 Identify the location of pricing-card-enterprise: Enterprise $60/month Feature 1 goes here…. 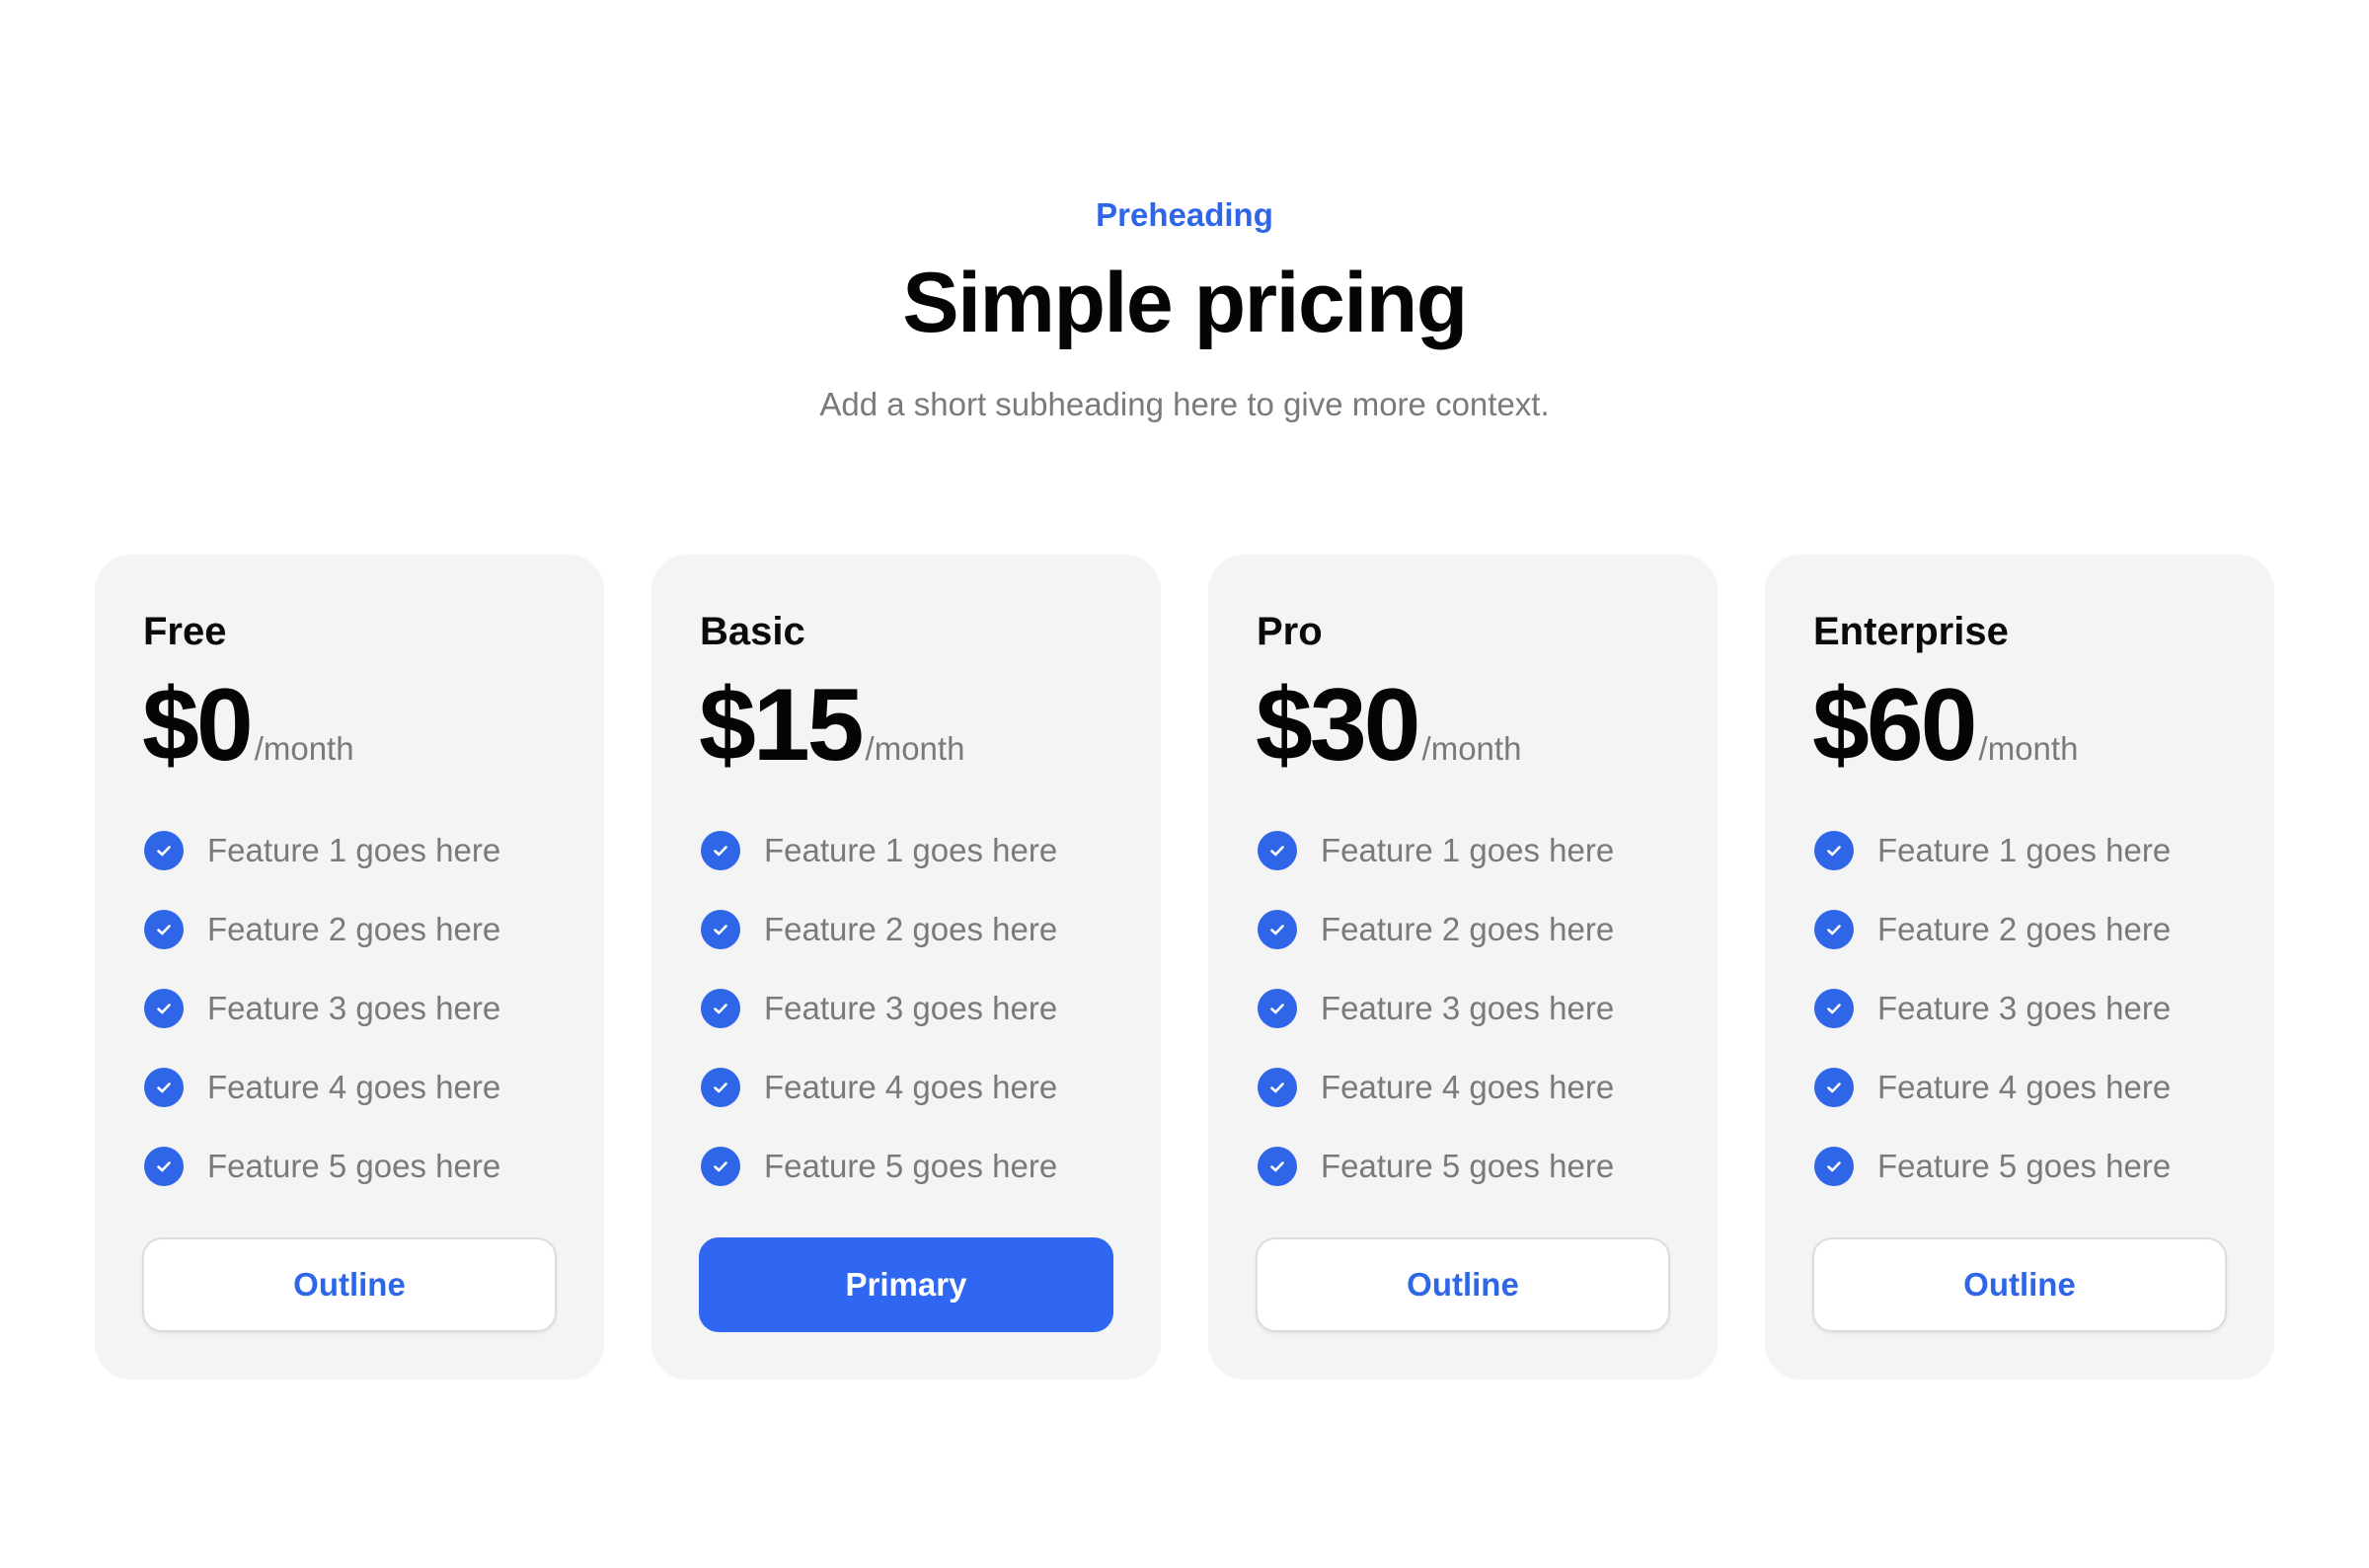
(2019, 967).